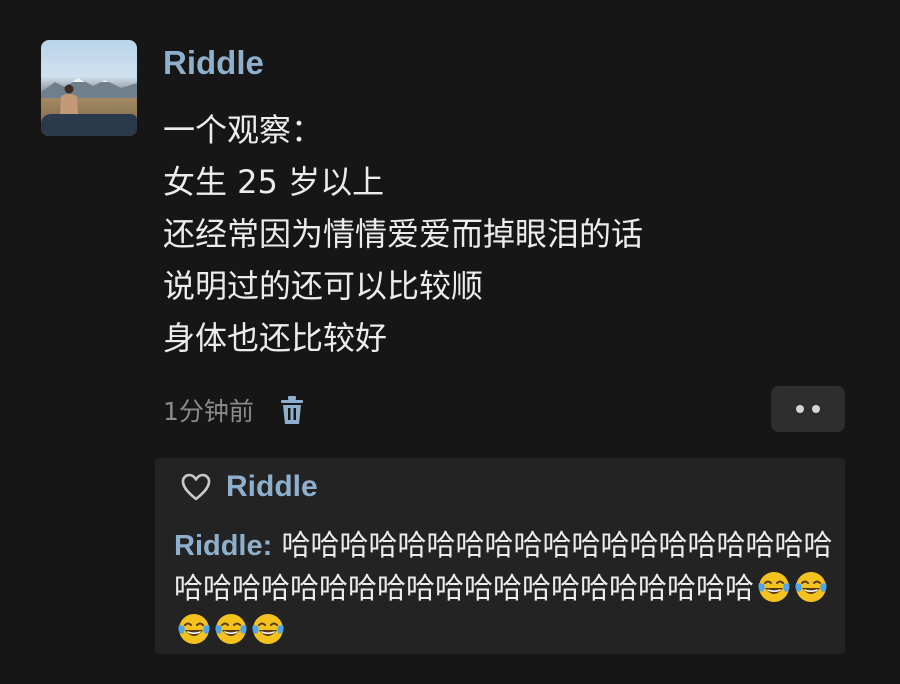  I want to click on avatar, so click(89, 88).